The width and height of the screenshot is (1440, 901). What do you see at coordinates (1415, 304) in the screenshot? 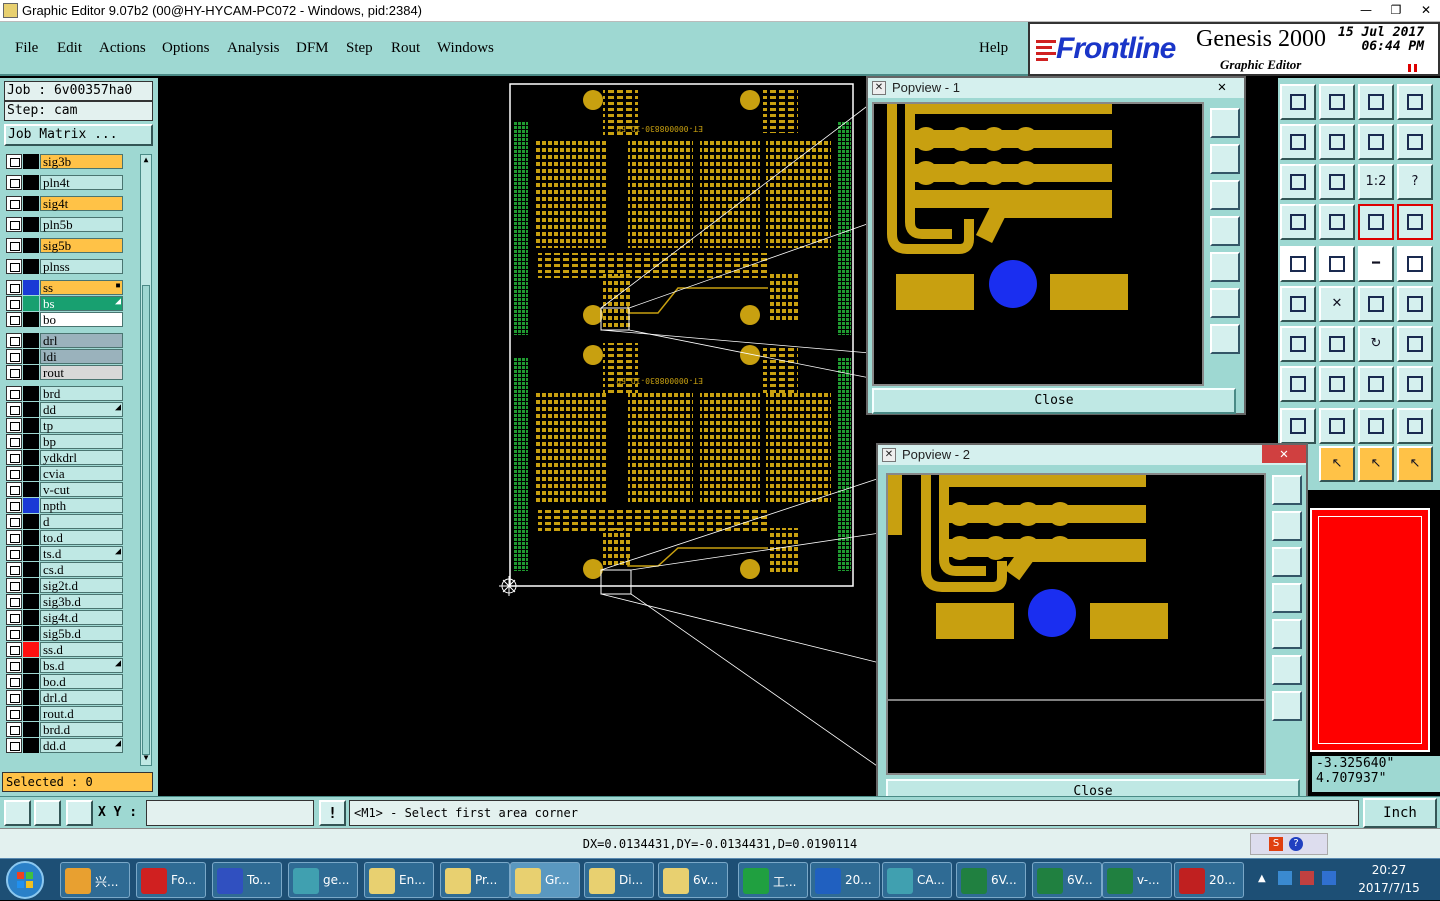
I see `connect-icon` at bounding box center [1415, 304].